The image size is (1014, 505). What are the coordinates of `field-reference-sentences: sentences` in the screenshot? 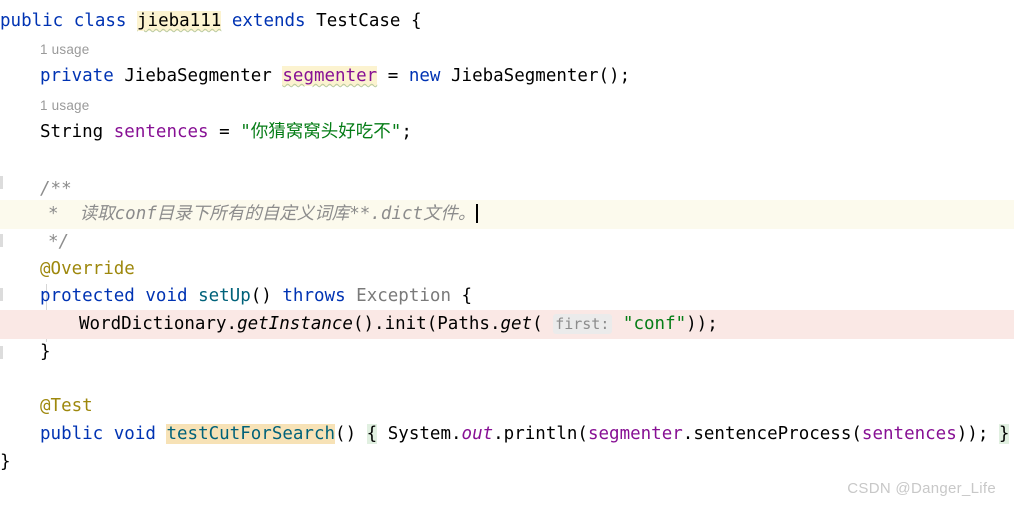 It's located at (909, 434).